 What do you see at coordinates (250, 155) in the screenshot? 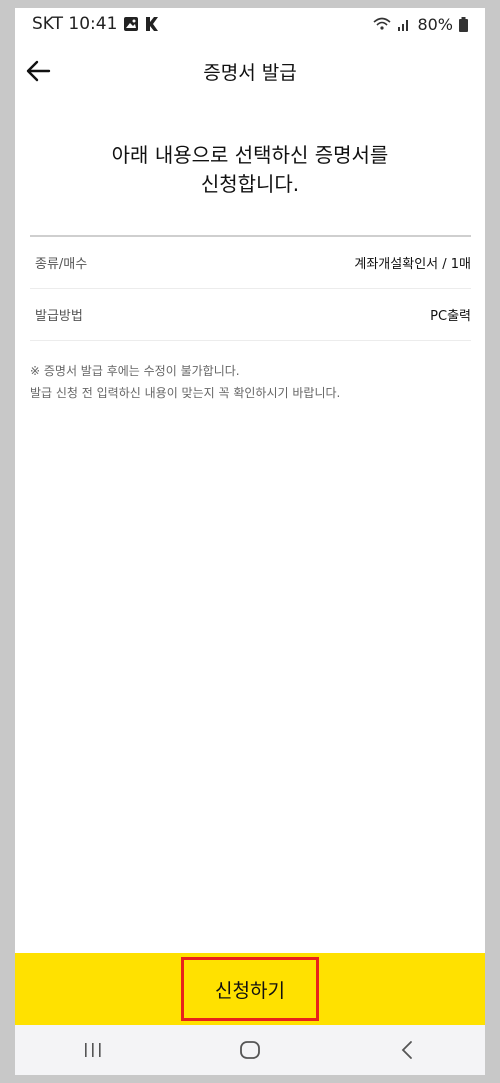
I see `headline-line-1: 아래 내용으로 선택하신 증명서를` at bounding box center [250, 155].